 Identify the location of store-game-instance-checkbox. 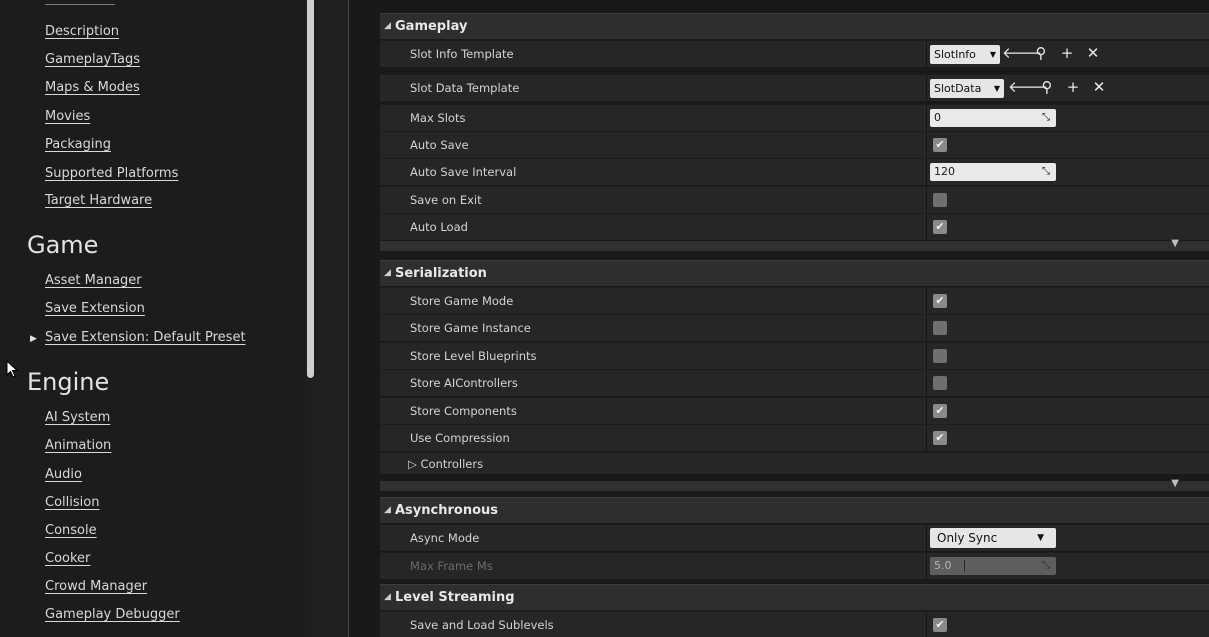
(940, 328).